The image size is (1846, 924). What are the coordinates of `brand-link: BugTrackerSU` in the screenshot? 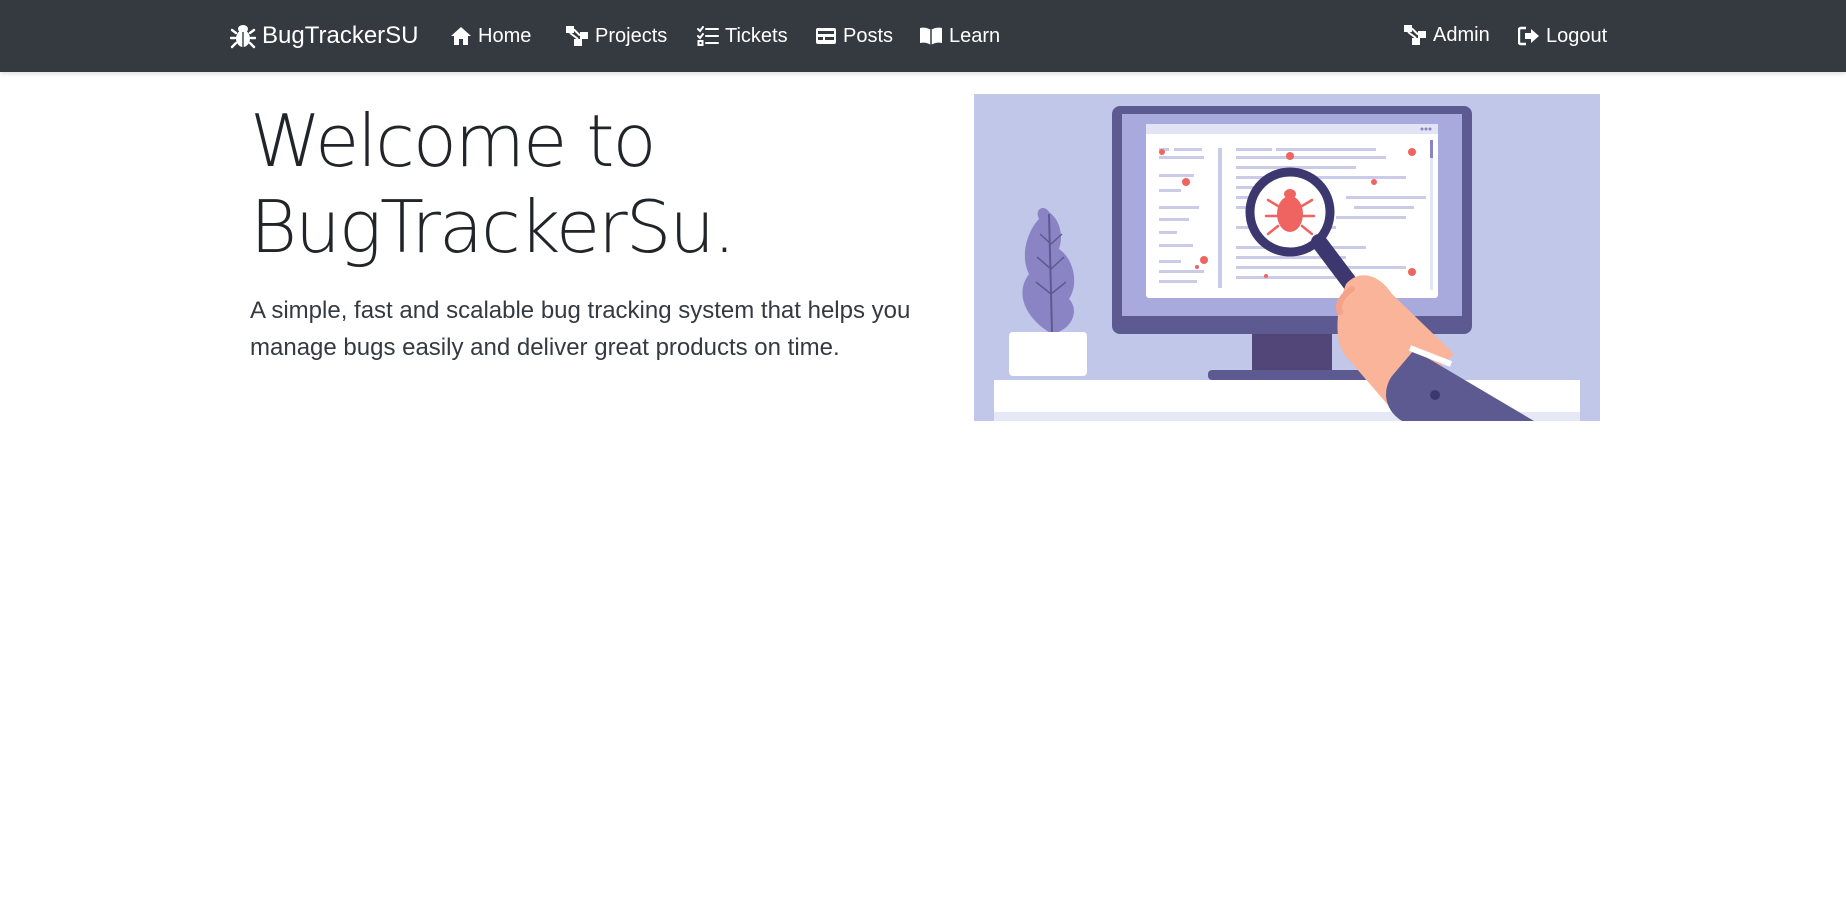 It's located at (324, 36).